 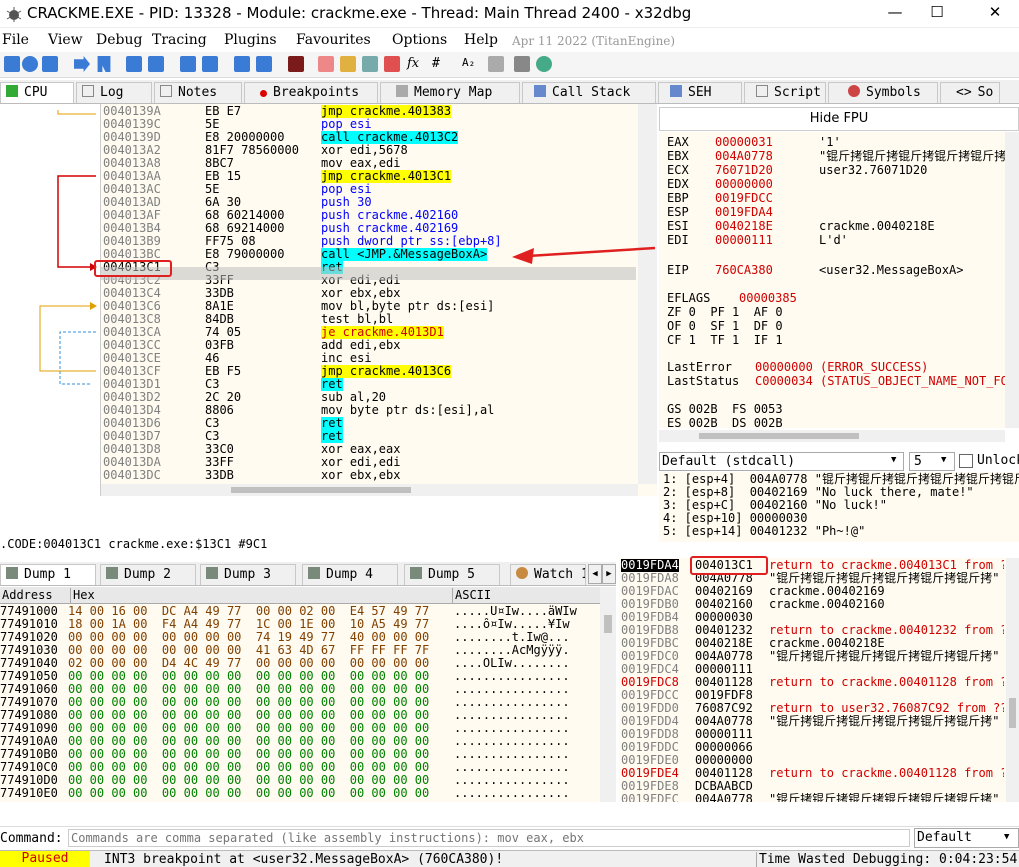 What do you see at coordinates (744, 212) in the screenshot?
I see `register-value: 0019FDA4` at bounding box center [744, 212].